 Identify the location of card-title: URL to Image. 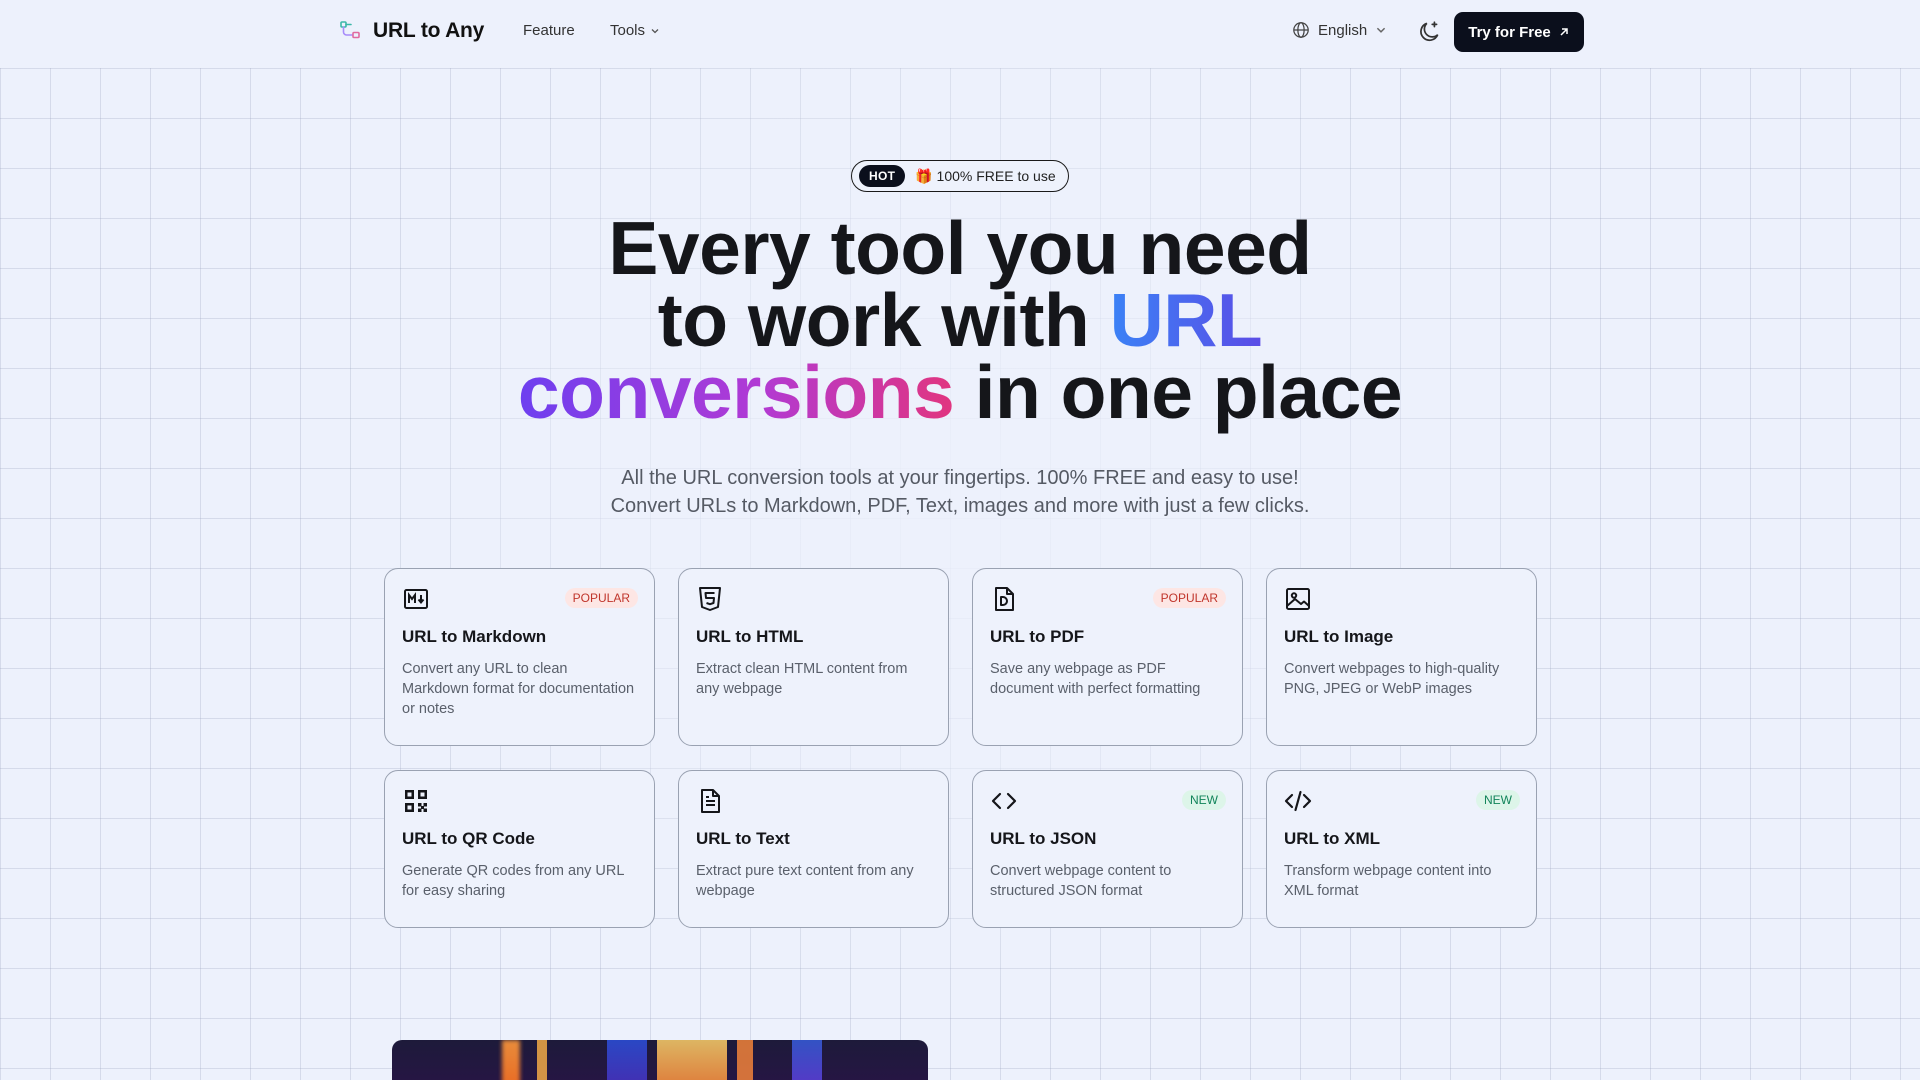
(1339, 636).